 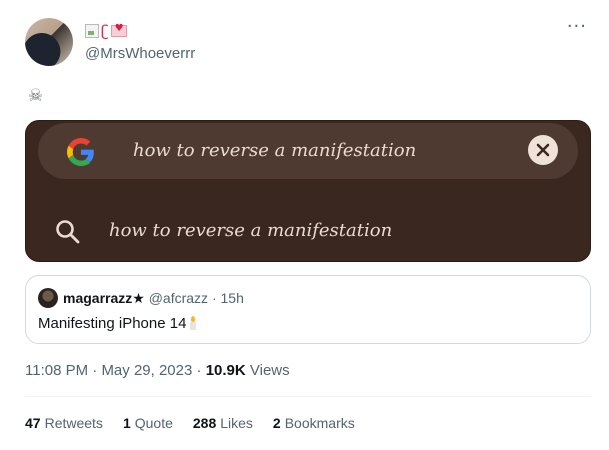 What do you see at coordinates (319, 423) in the screenshot?
I see `bookmarks-label: Bookmarks` at bounding box center [319, 423].